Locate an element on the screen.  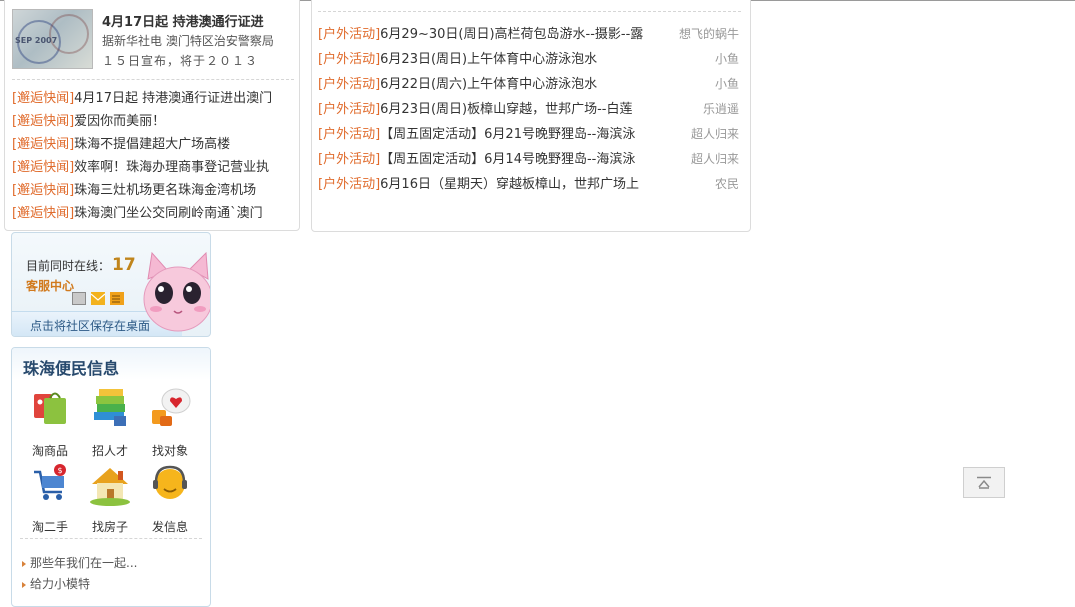
news-summary: 据新华社电 澳门特区治安警察局 １５日宣布，将于２０１３ is located at coordinates (192, 51).